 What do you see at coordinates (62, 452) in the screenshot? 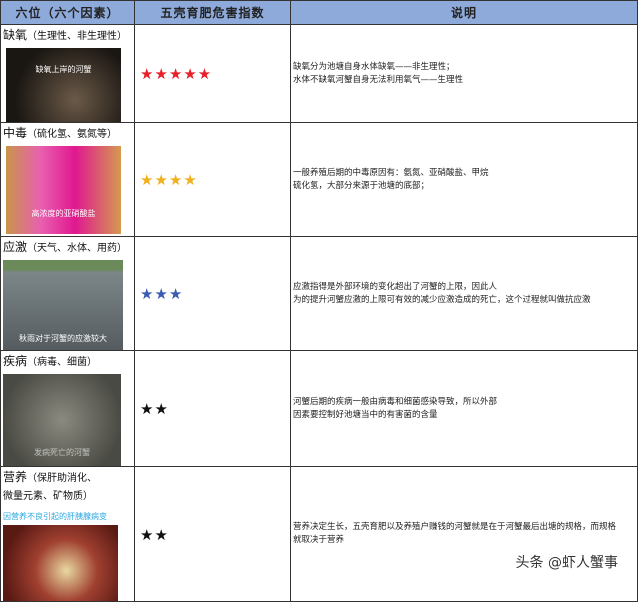
I see `photo-caption: 发病死亡的河蟹` at bounding box center [62, 452].